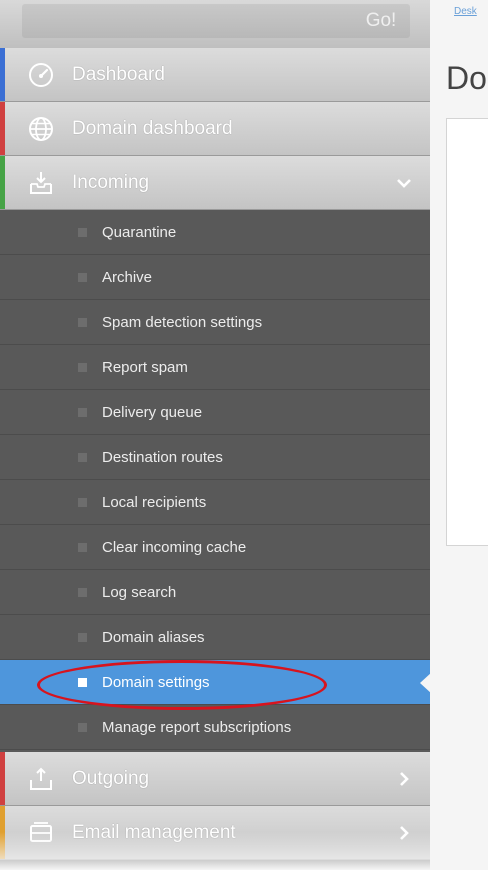  I want to click on main-content: Desk Do, so click(459, 435).